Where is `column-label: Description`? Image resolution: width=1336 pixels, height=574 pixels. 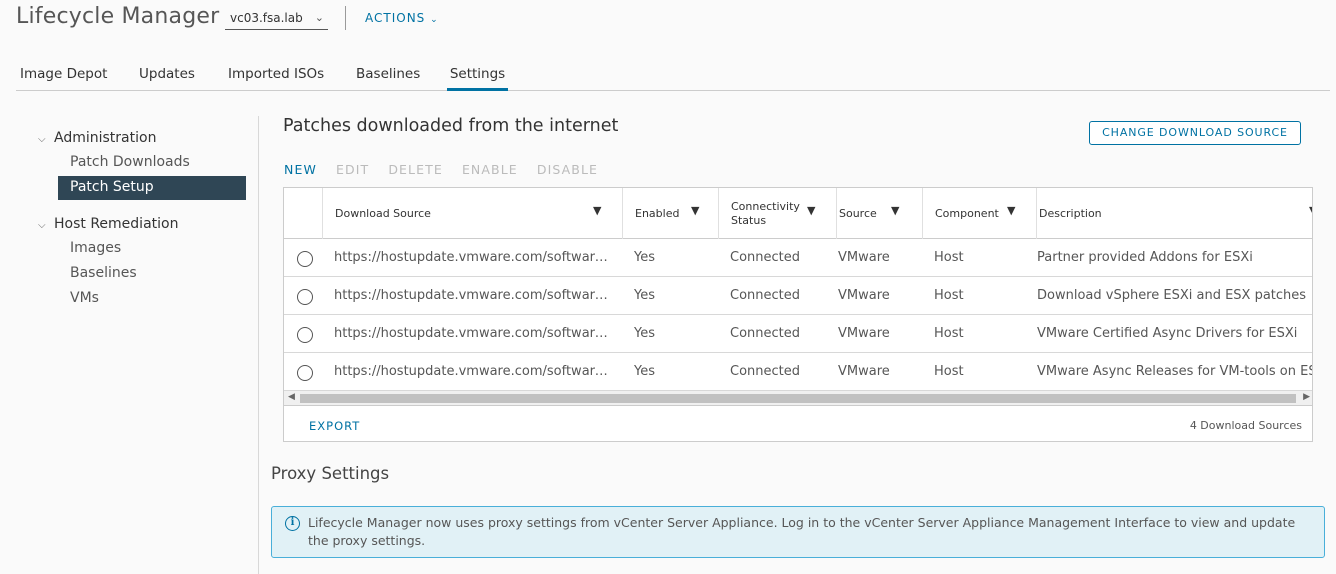
column-label: Description is located at coordinates (1070, 213).